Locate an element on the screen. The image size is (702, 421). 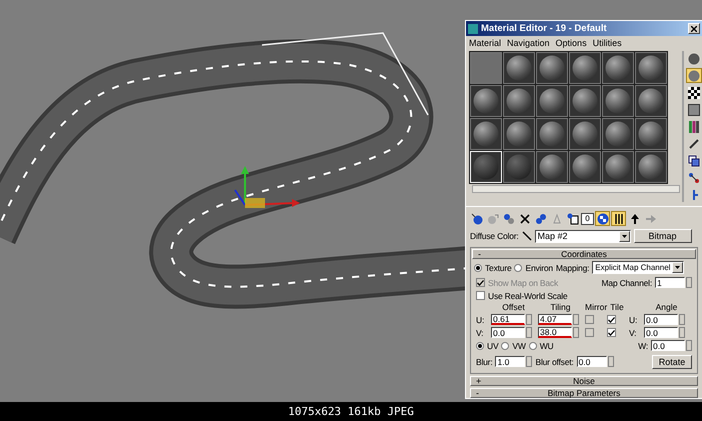
radio-label: WU is located at coordinates (547, 345).